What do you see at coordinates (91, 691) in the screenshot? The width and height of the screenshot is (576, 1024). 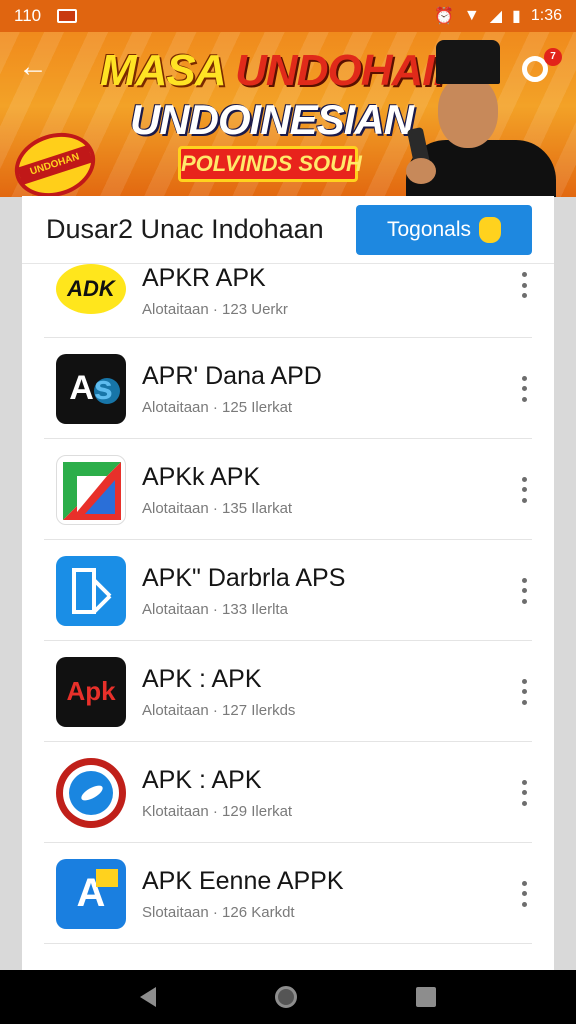 I see `apk-red-icon: Apk` at bounding box center [91, 691].